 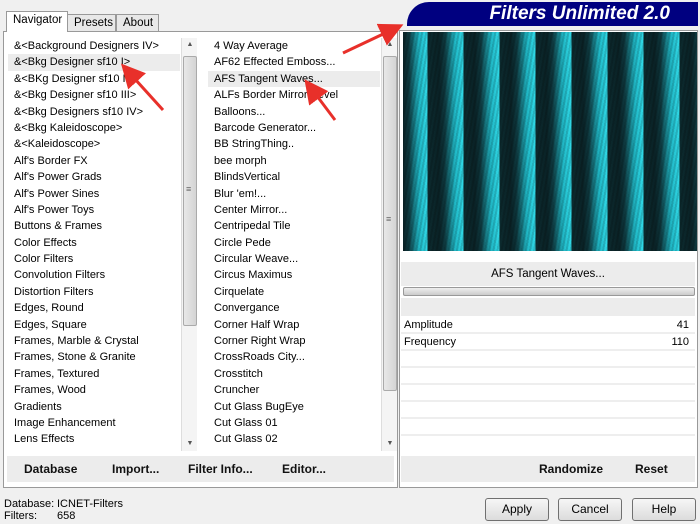 I want to click on list-item: &<Bkg Designer sf10 III>, so click(x=94, y=95).